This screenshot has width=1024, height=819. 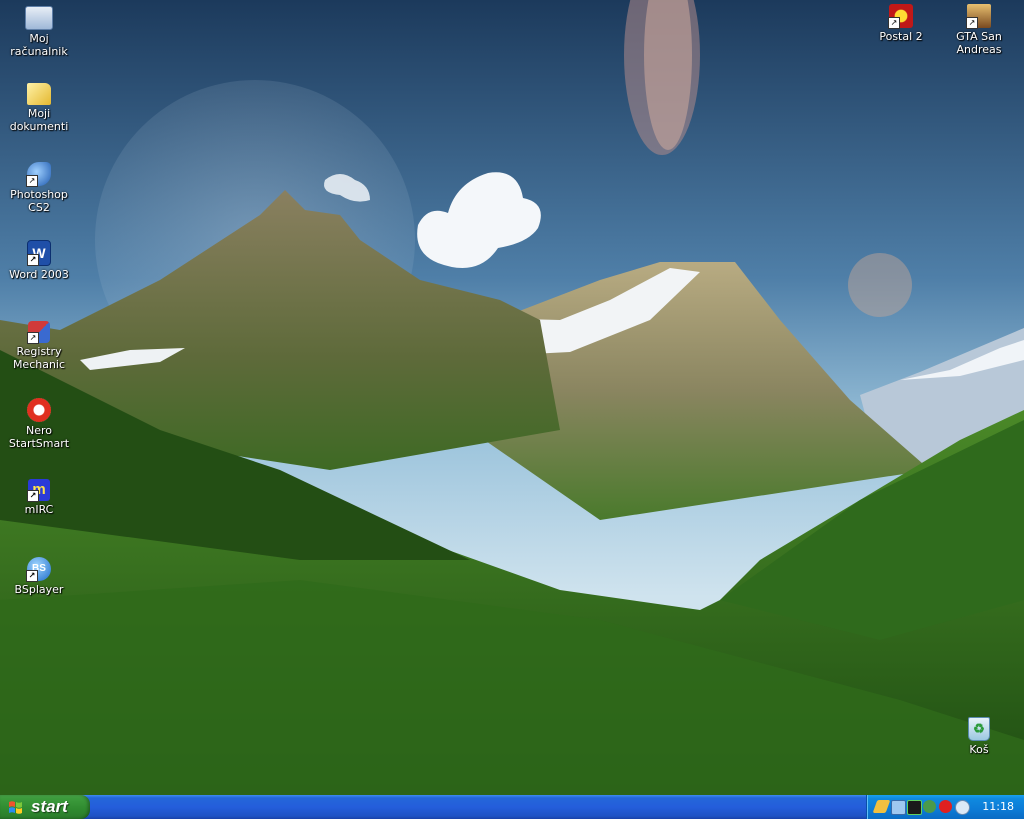 I want to click on icon-label: Photoshop CS2, so click(x=39, y=201).